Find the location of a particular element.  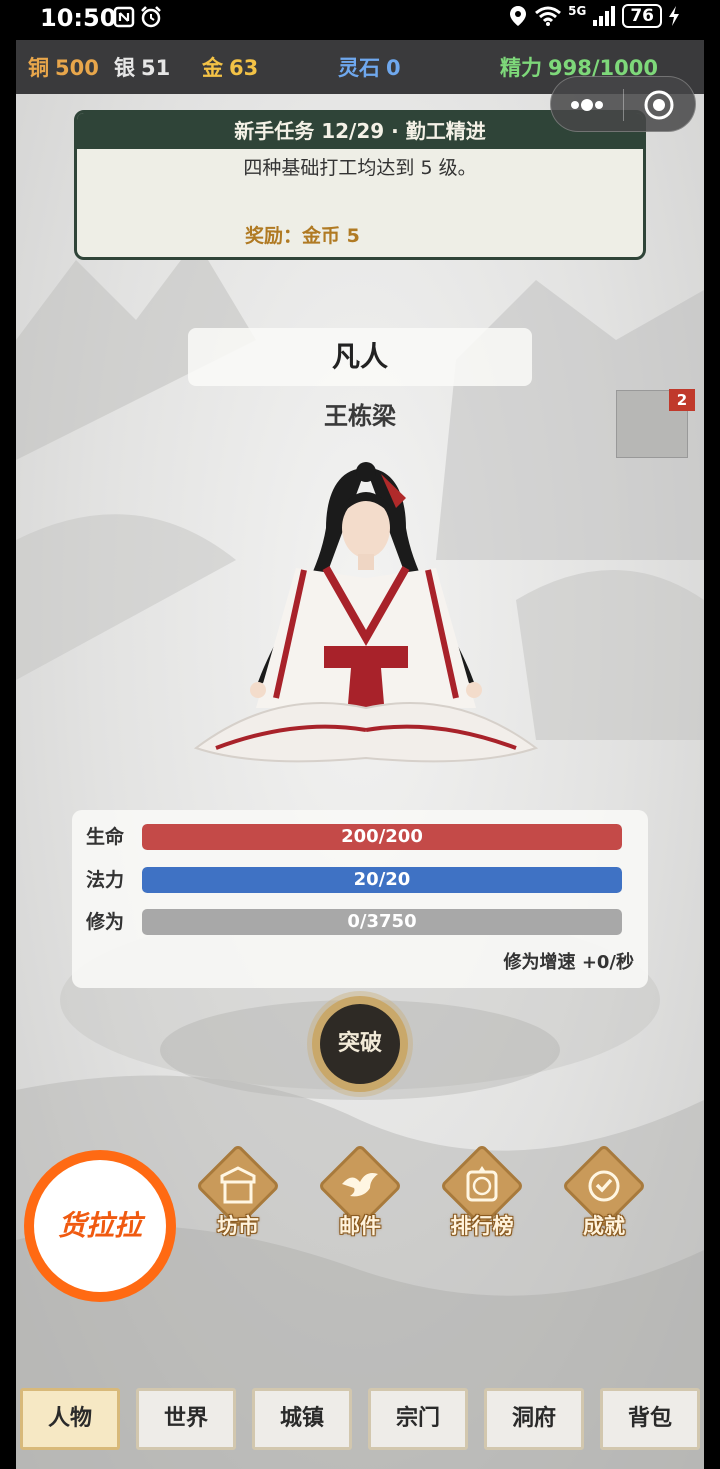

achievement-label: 成就 is located at coordinates (604, 1226).